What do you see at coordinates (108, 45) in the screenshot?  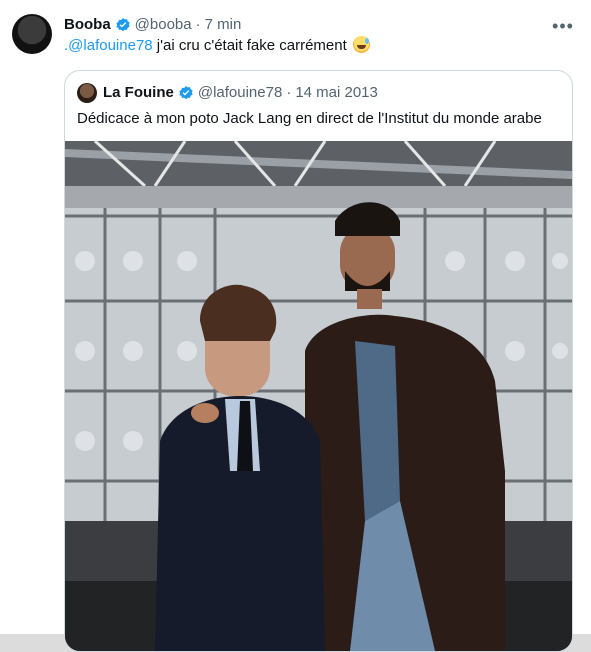 I see `mention-link: .@lafouine78` at bounding box center [108, 45].